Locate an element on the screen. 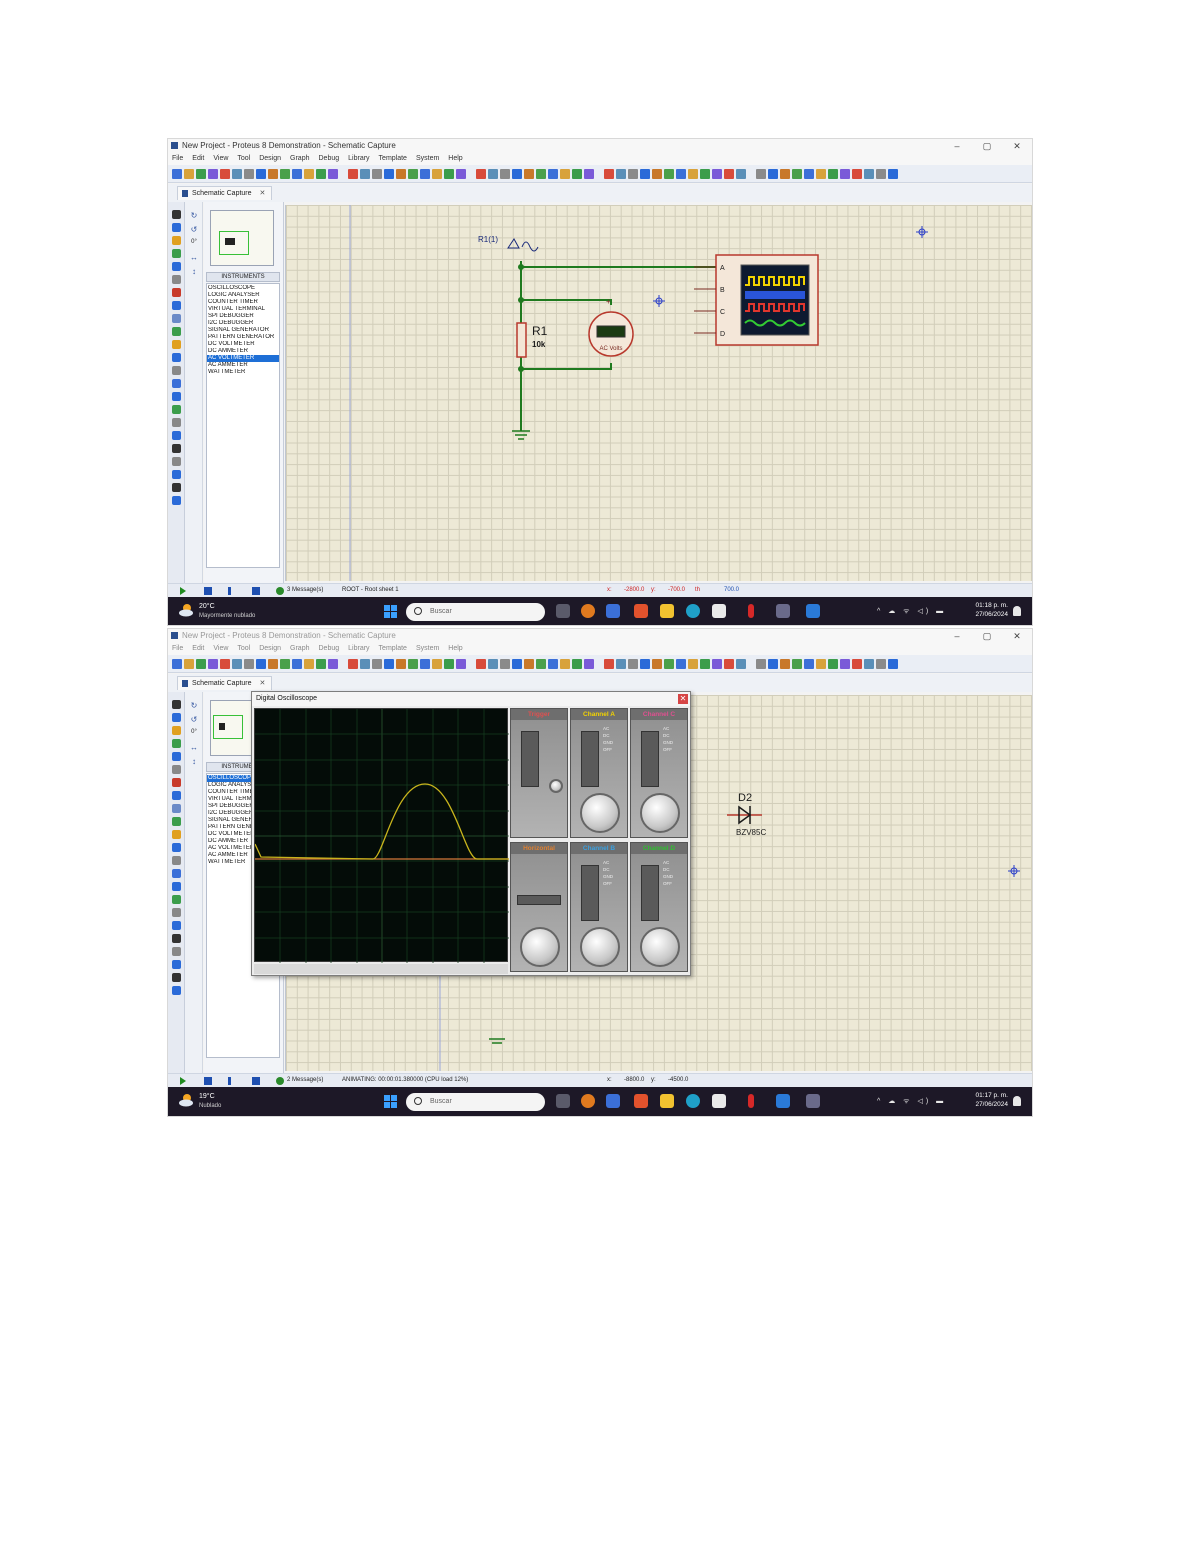 This screenshot has width=1200, height=1553. menu-help: Help is located at coordinates (455, 649).